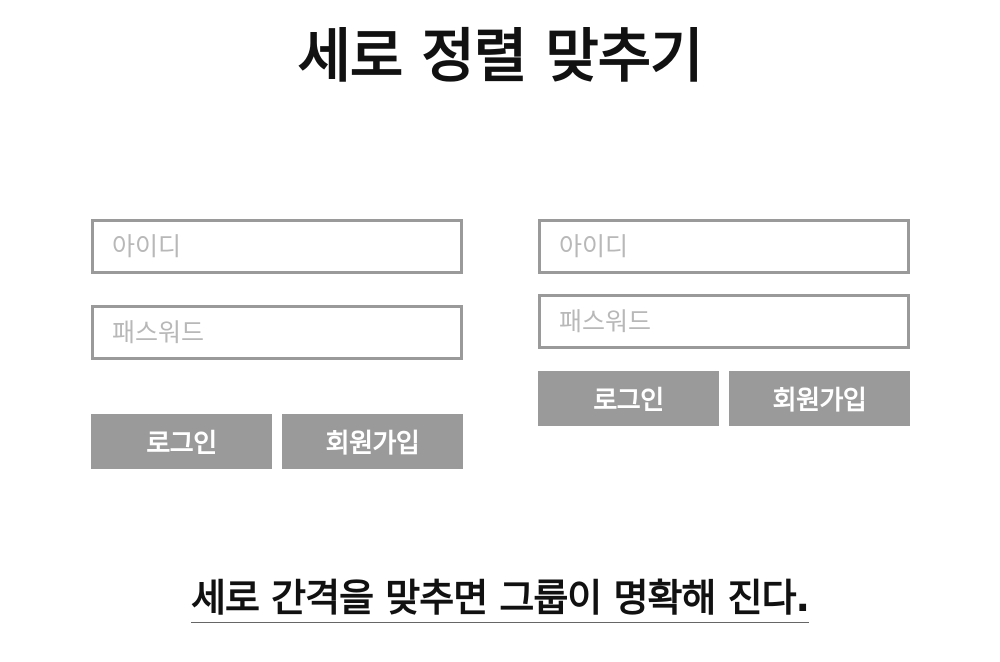  I want to click on left-id-field, so click(277, 246).